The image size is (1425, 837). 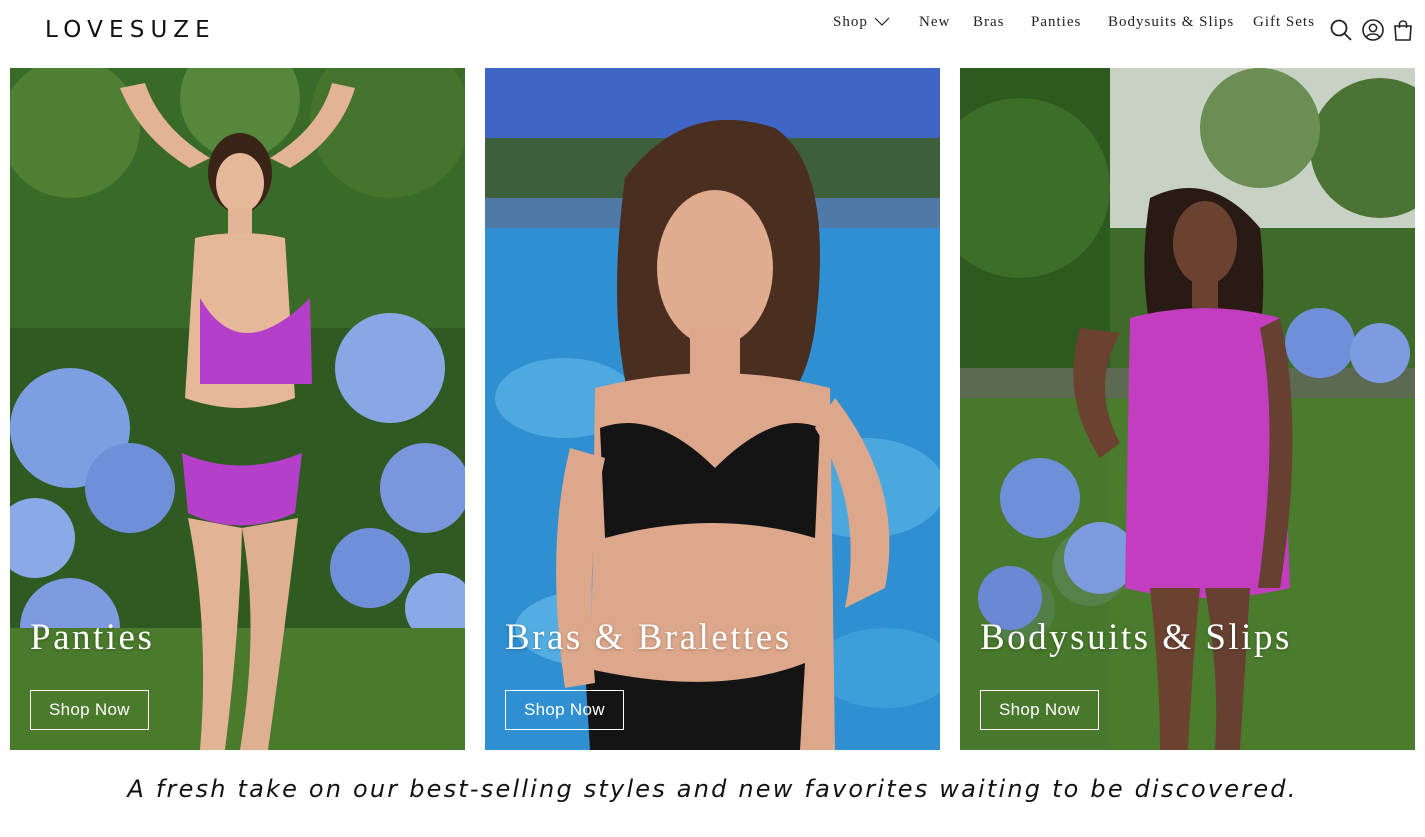 I want to click on panel-title: Panties, so click(x=92, y=637).